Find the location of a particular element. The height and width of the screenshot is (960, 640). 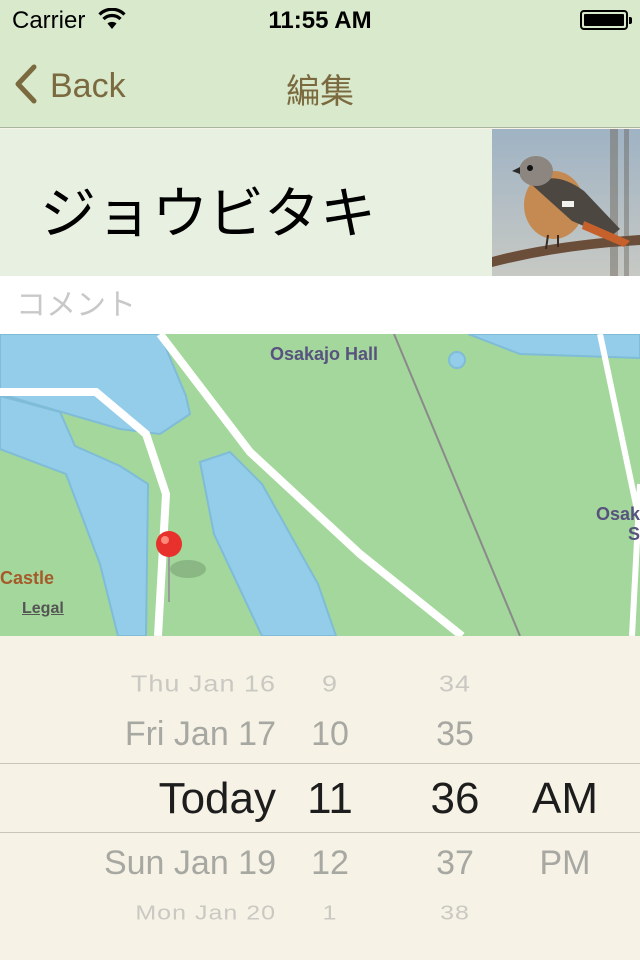

map-label-hall: Osakajo Hall is located at coordinates (324, 354).